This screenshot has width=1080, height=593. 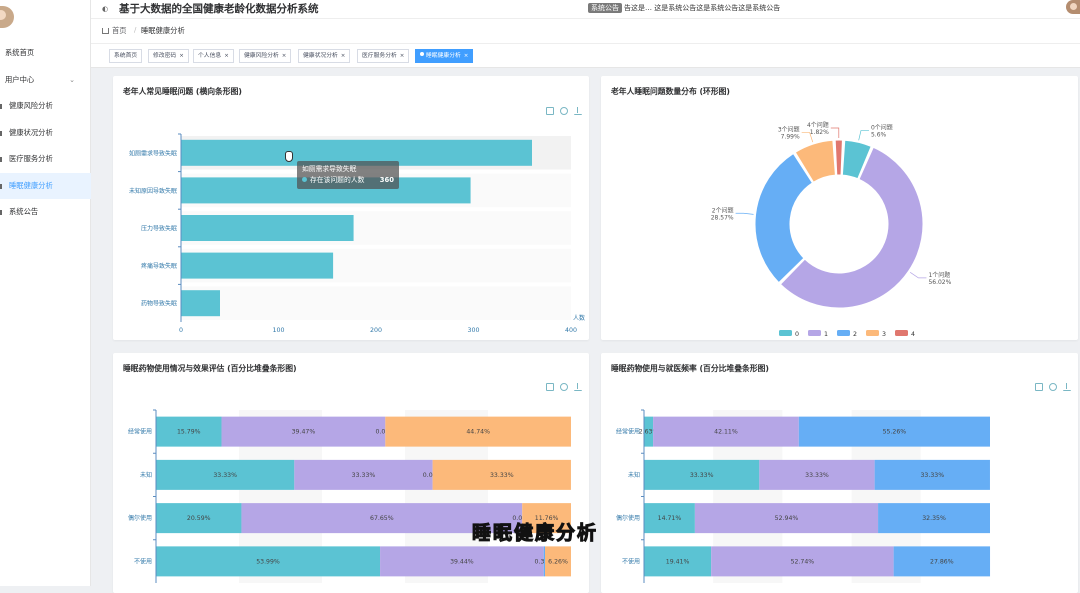 I want to click on x-tick-label: 200, so click(x=376, y=330).